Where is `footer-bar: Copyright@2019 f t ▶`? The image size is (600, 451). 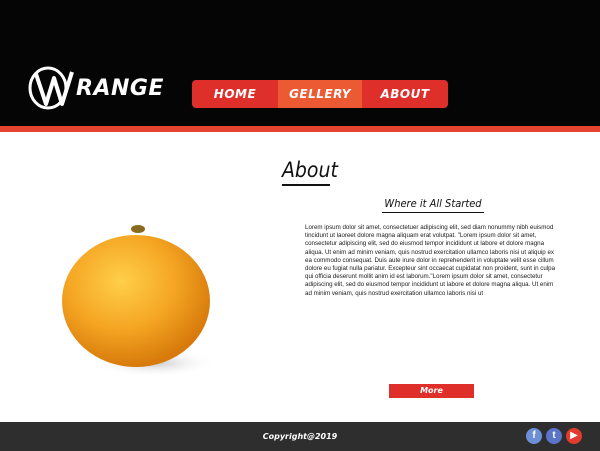 footer-bar: Copyright@2019 f t ▶ is located at coordinates (300, 436).